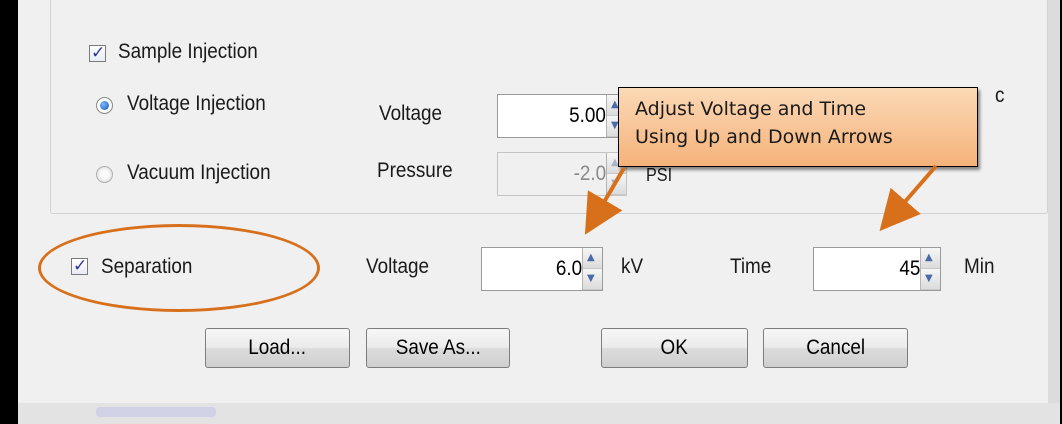 Image resolution: width=1062 pixels, height=424 pixels. Describe the element at coordinates (1054, 212) in the screenshot. I see `background-window-edge` at that location.